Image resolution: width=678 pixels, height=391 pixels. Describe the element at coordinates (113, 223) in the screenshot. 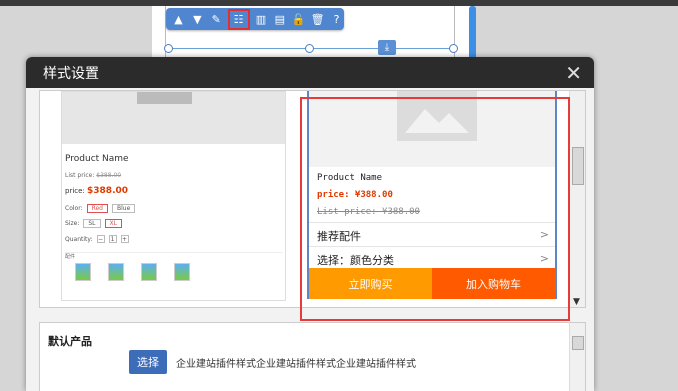

I see `size-option-xl: XL` at that location.